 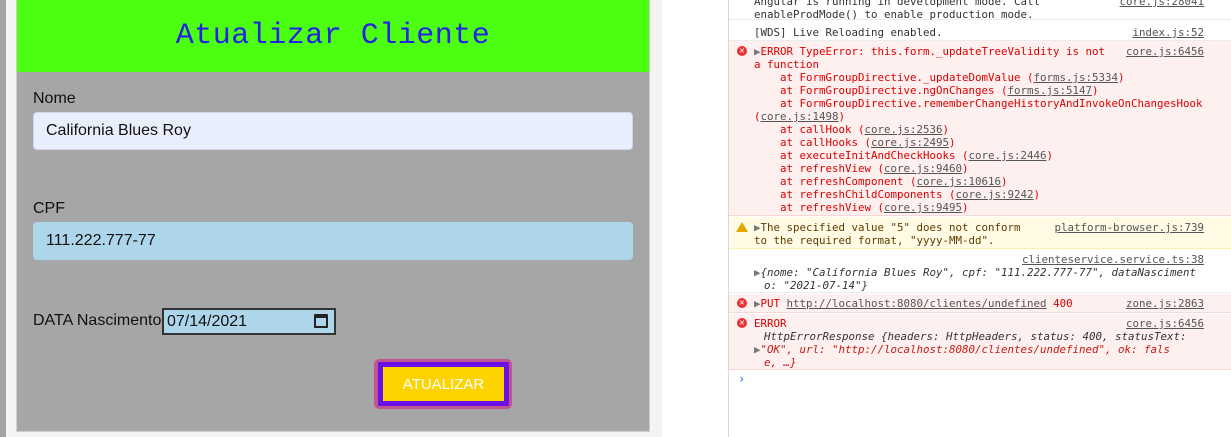 What do you see at coordinates (910, 142) in the screenshot?
I see `stack-frame-source-link: core.js:2495` at bounding box center [910, 142].